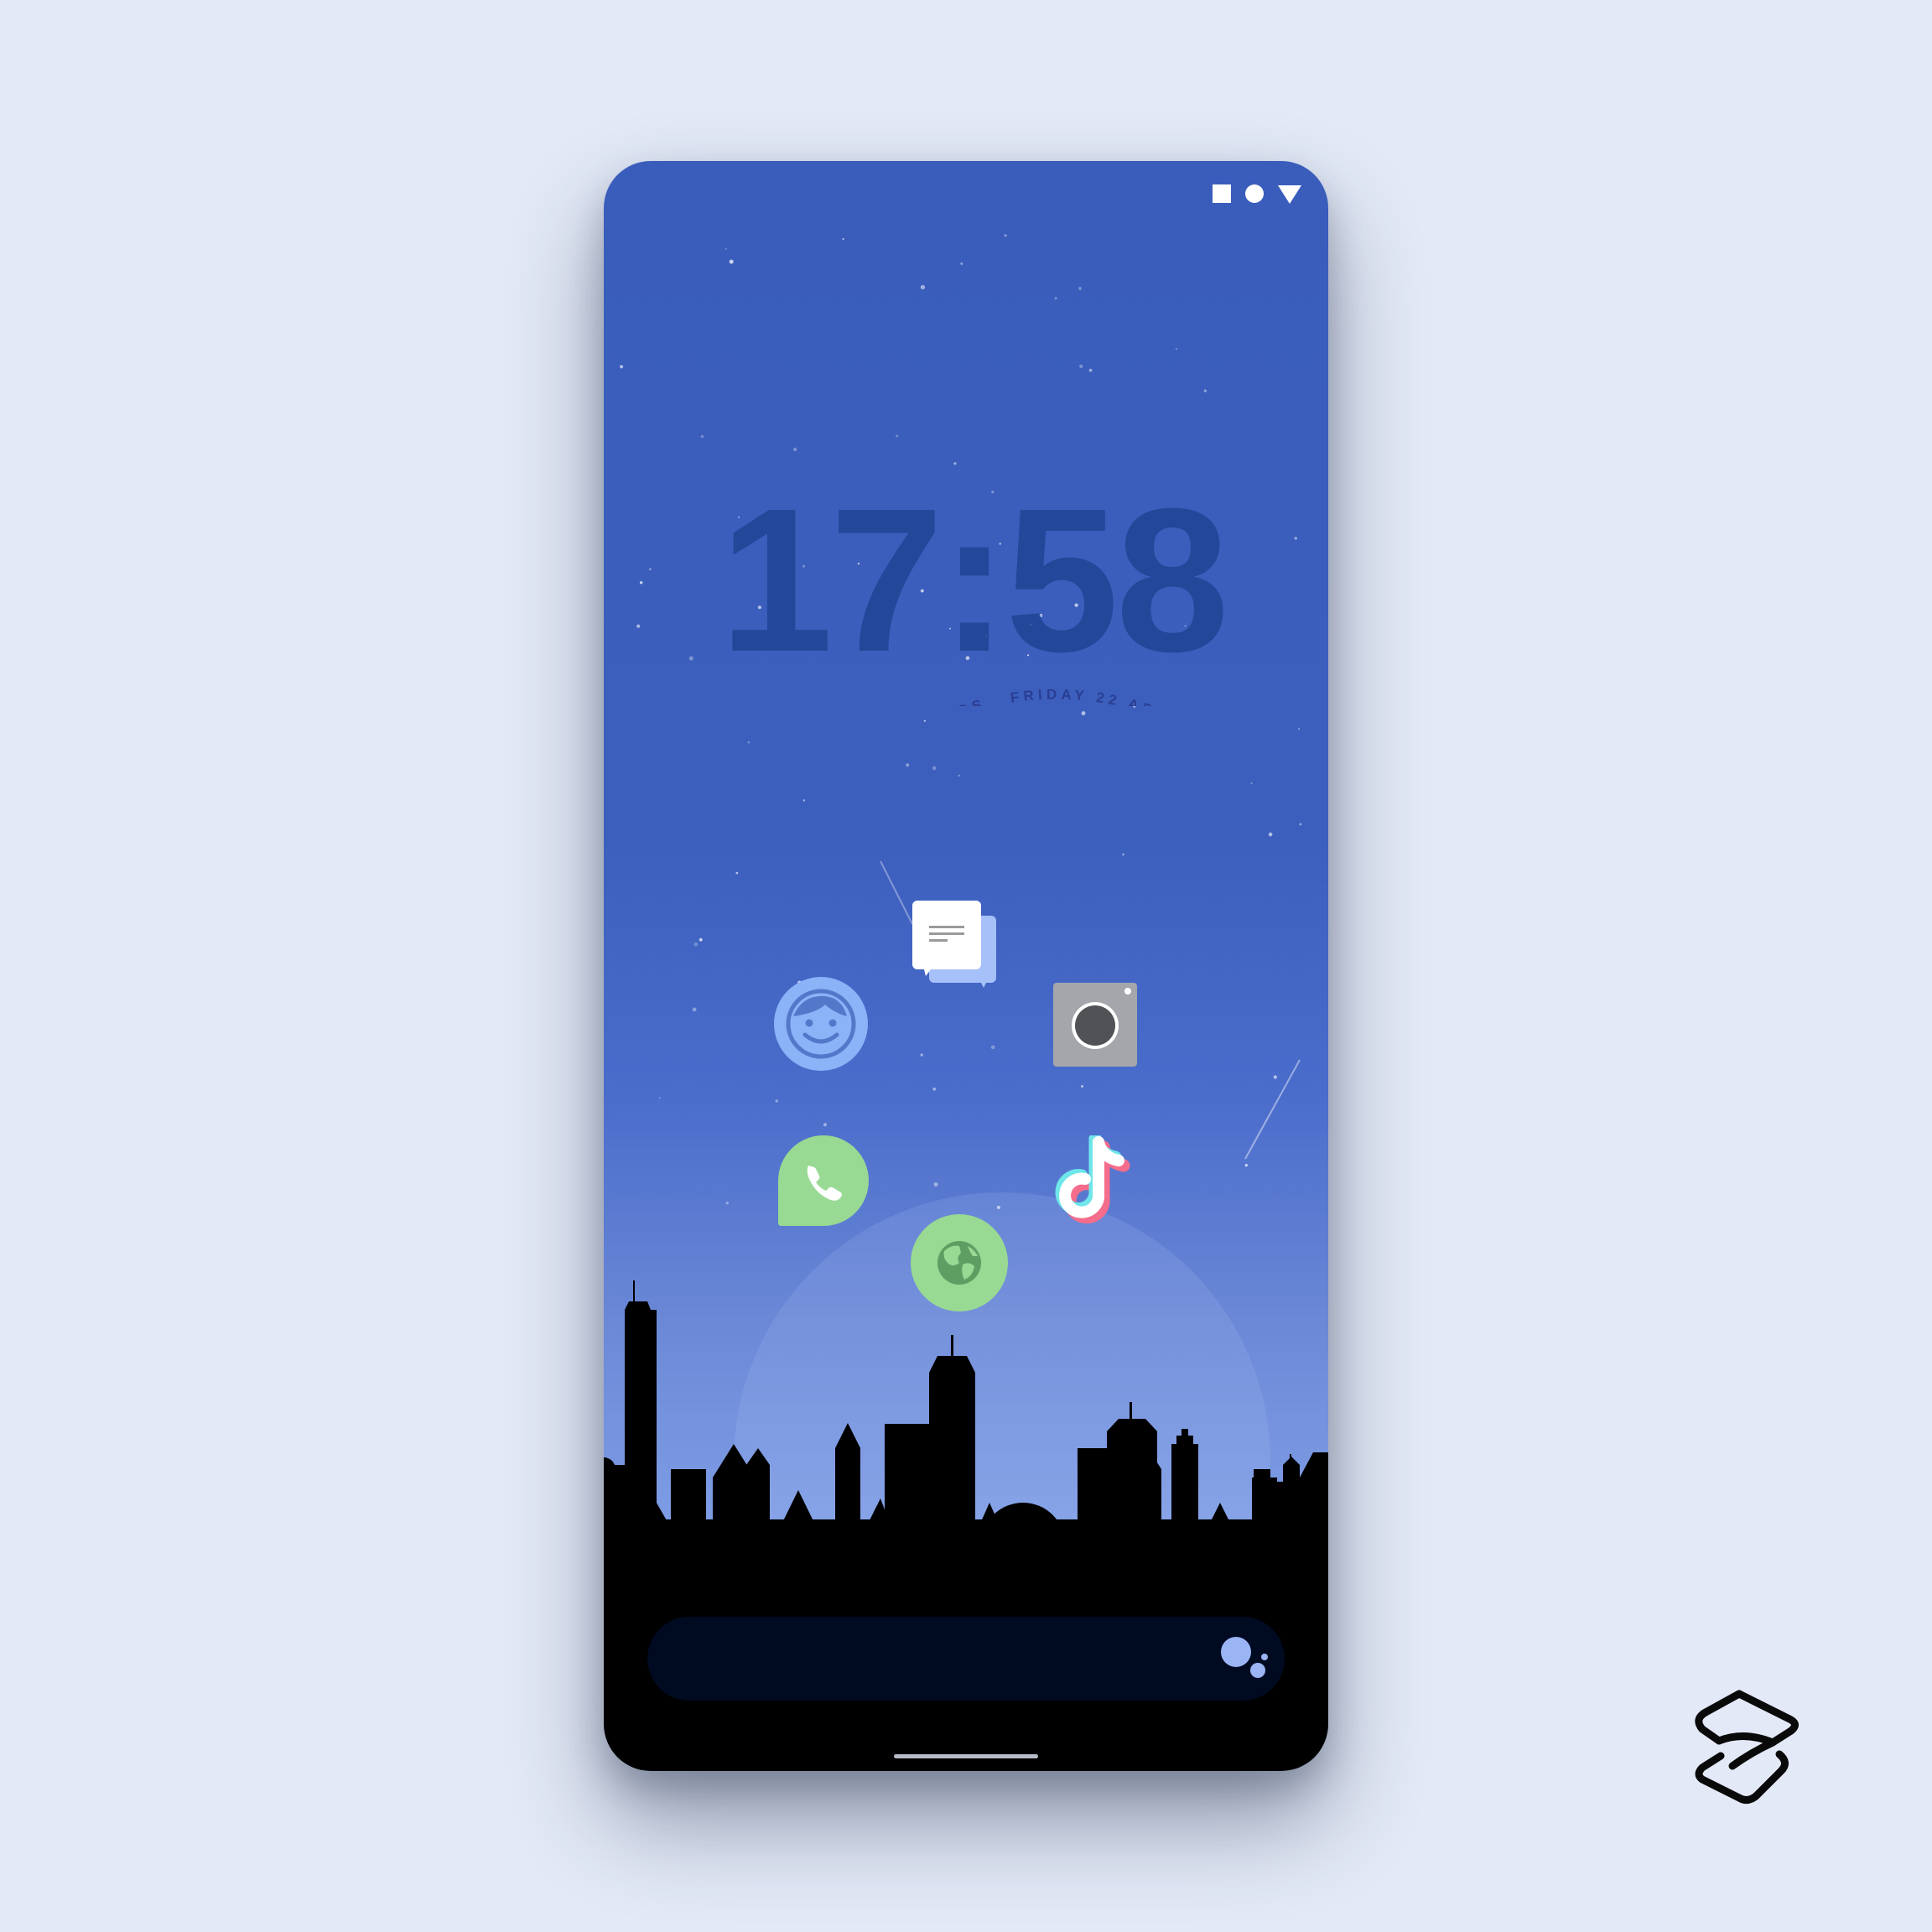 The image size is (1932, 1932). I want to click on globe-icon, so click(959, 1262).